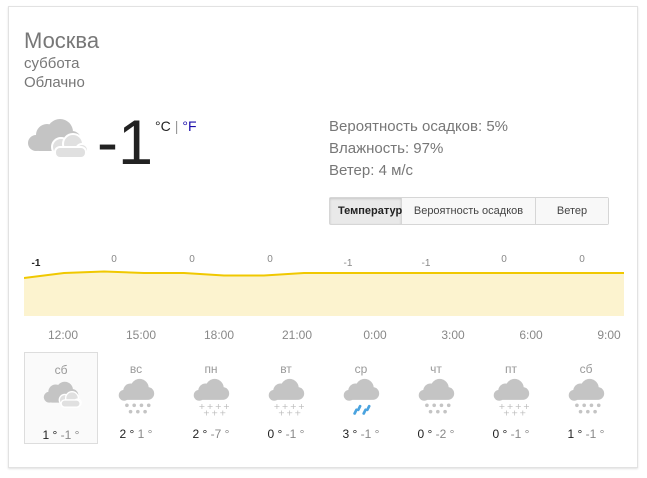  What do you see at coordinates (211, 369) in the screenshot?
I see `forecast-day-name: пн` at bounding box center [211, 369].